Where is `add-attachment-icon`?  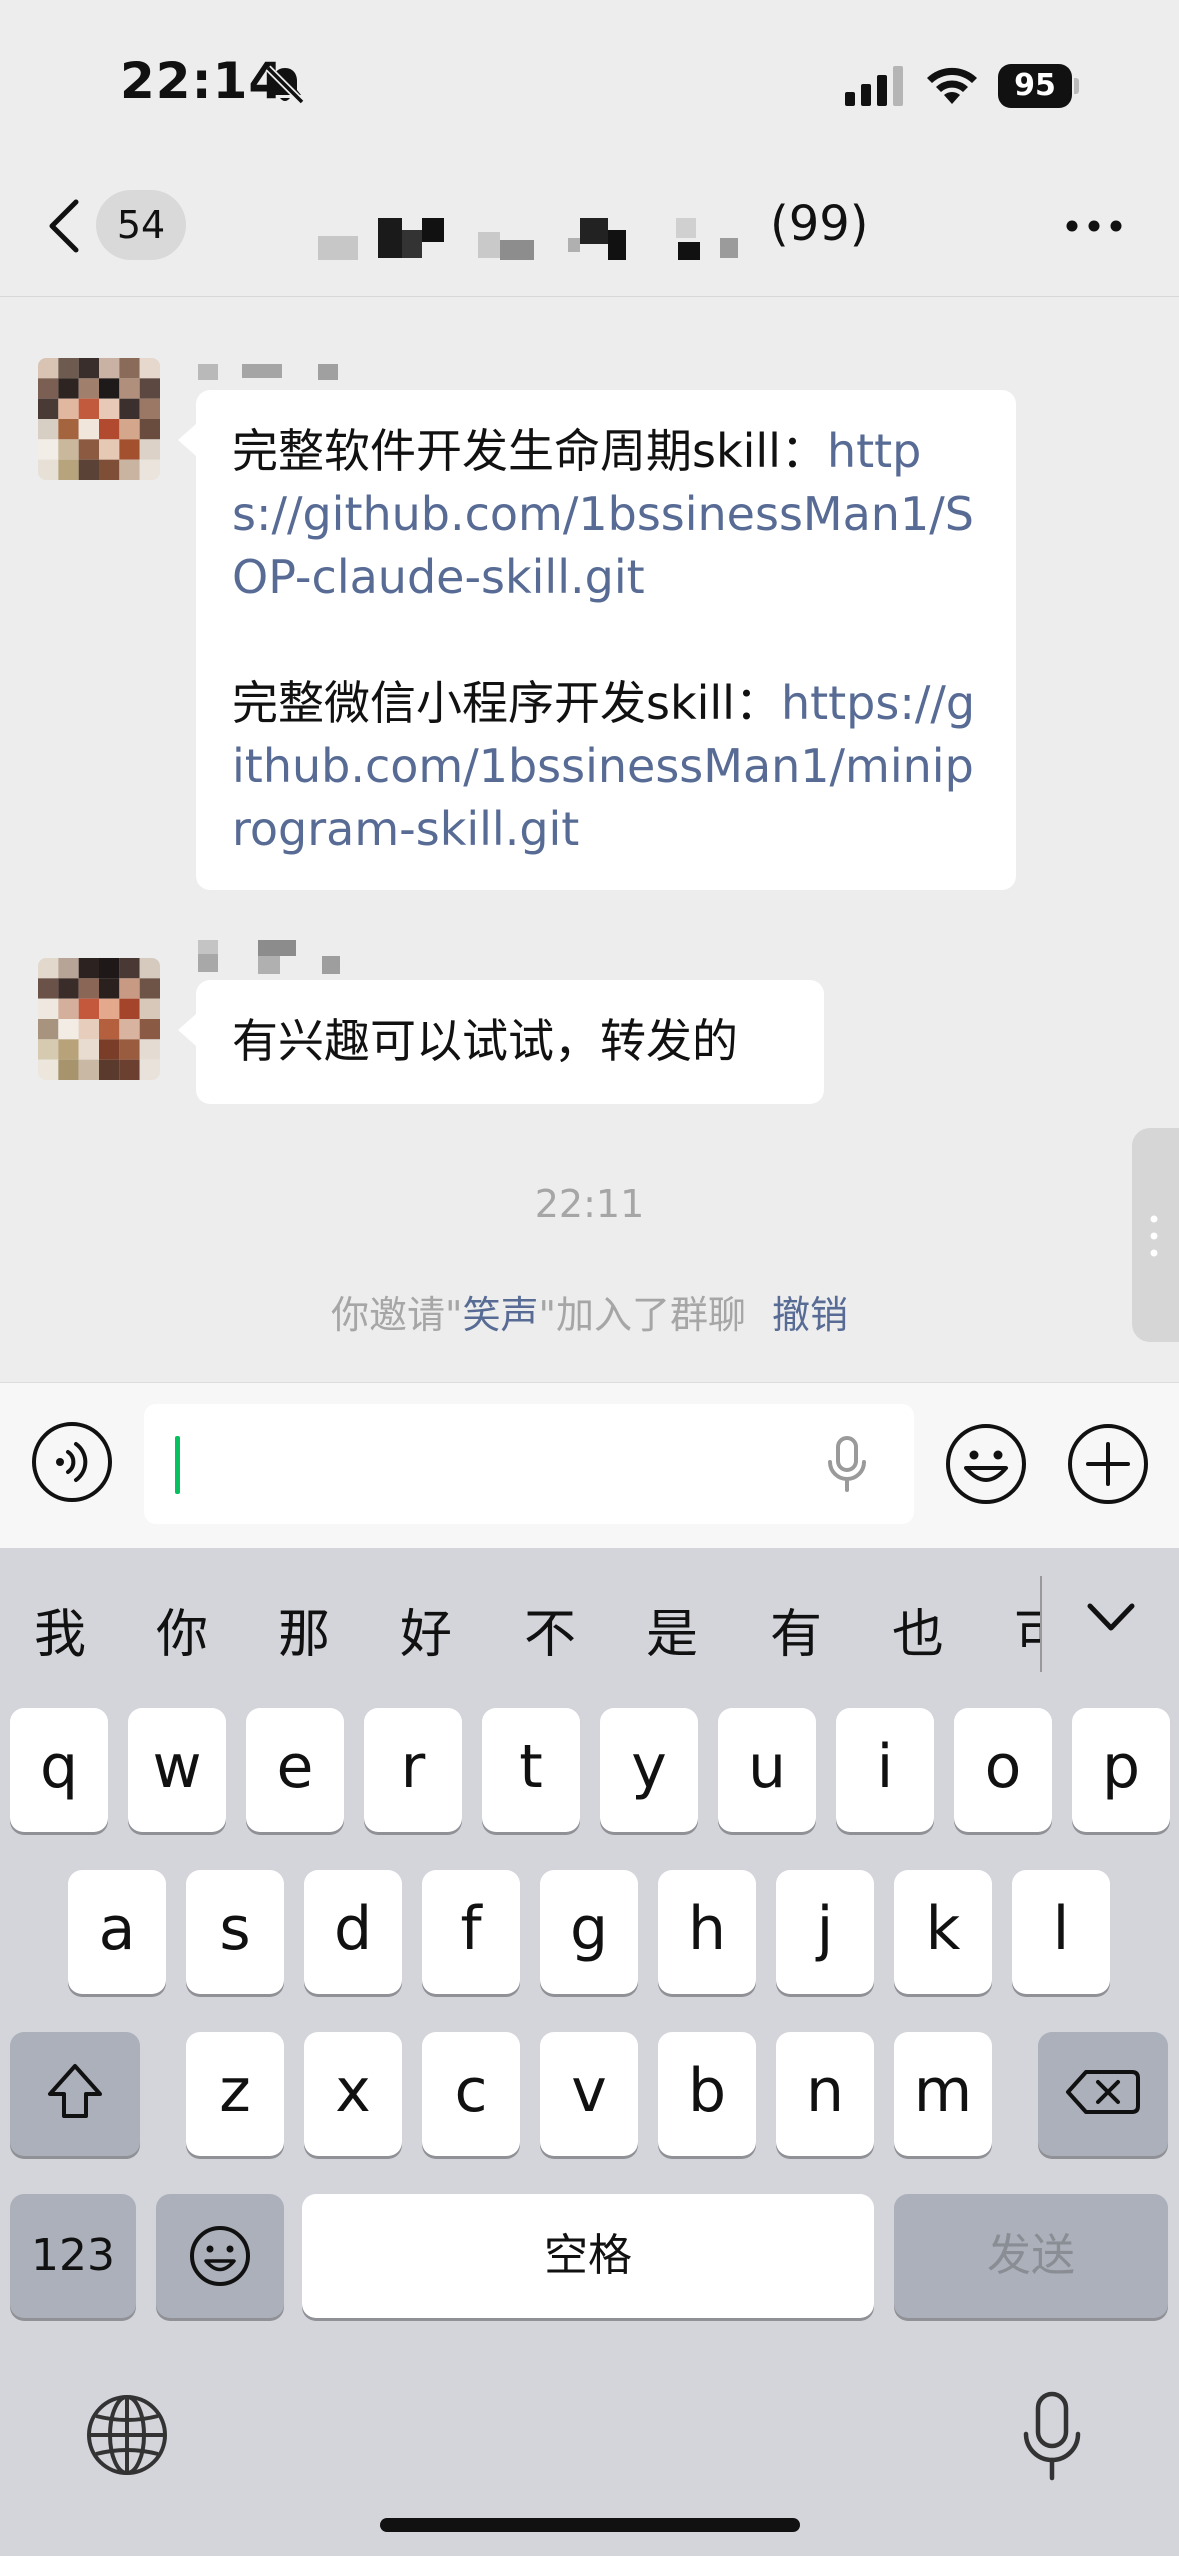 add-attachment-icon is located at coordinates (1108, 1464).